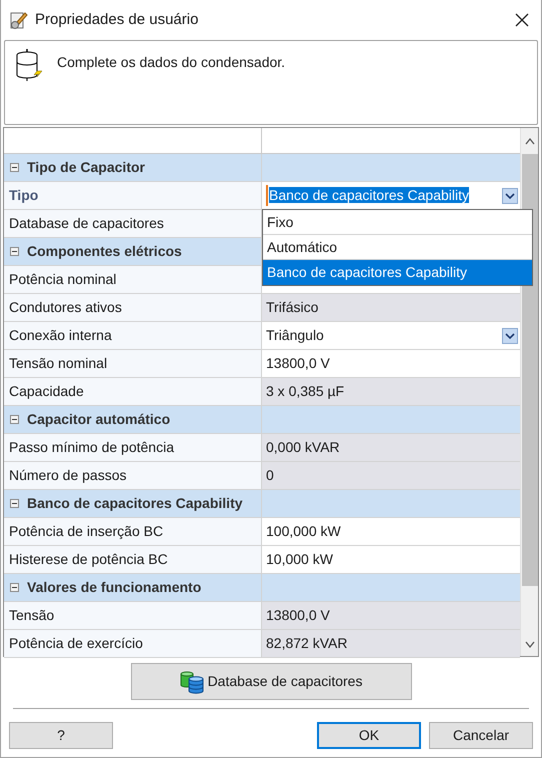  I want to click on value-text: 82,872 kVAR, so click(307, 643).